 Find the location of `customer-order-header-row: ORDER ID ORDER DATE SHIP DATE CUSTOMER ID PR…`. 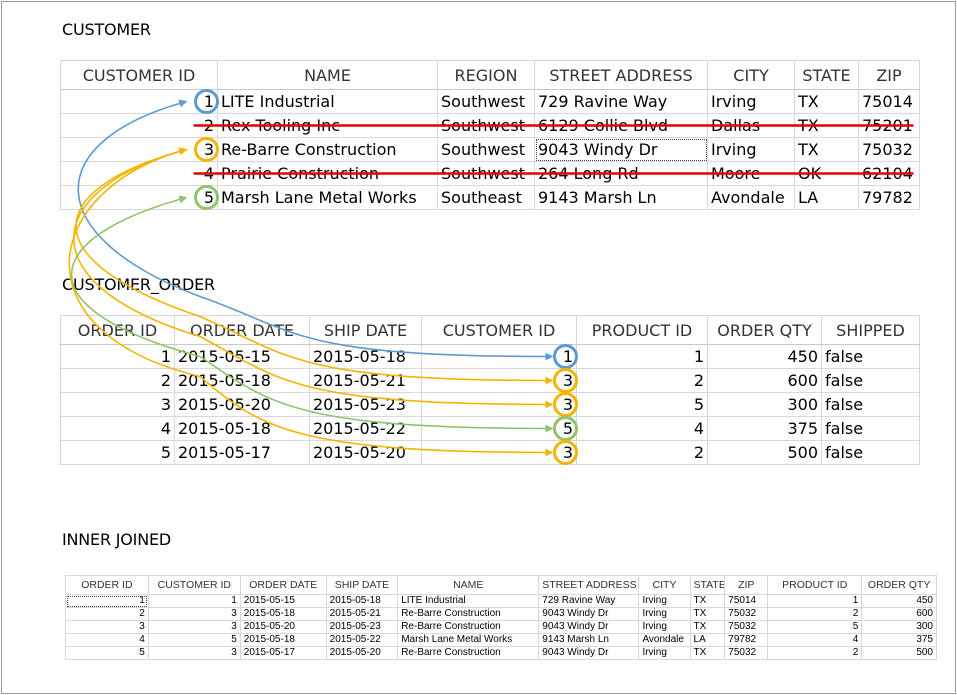

customer-order-header-row: ORDER ID ORDER DATE SHIP DATE CUSTOMER ID PR… is located at coordinates (490, 330).